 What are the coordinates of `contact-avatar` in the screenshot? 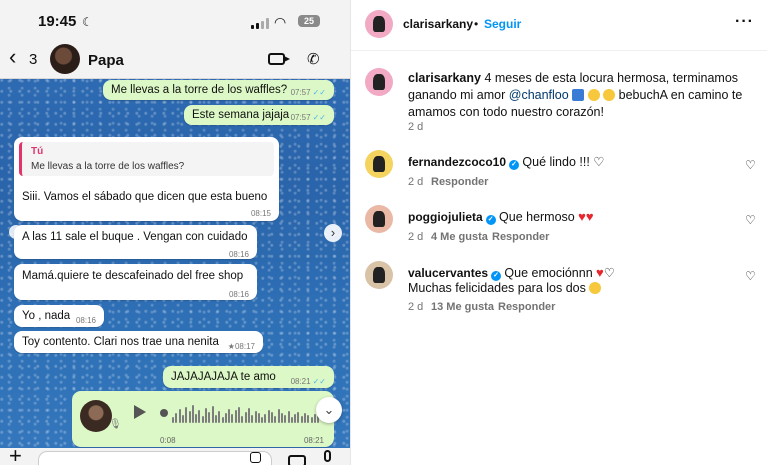 It's located at (65, 59).